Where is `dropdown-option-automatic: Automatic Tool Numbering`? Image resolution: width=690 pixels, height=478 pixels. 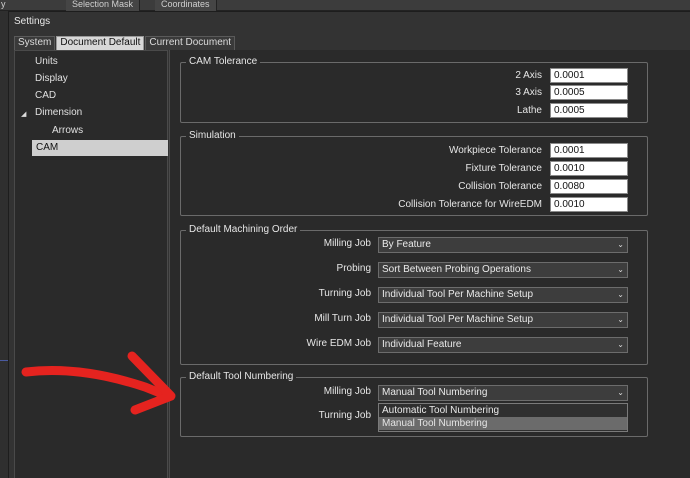 dropdown-option-automatic: Automatic Tool Numbering is located at coordinates (503, 410).